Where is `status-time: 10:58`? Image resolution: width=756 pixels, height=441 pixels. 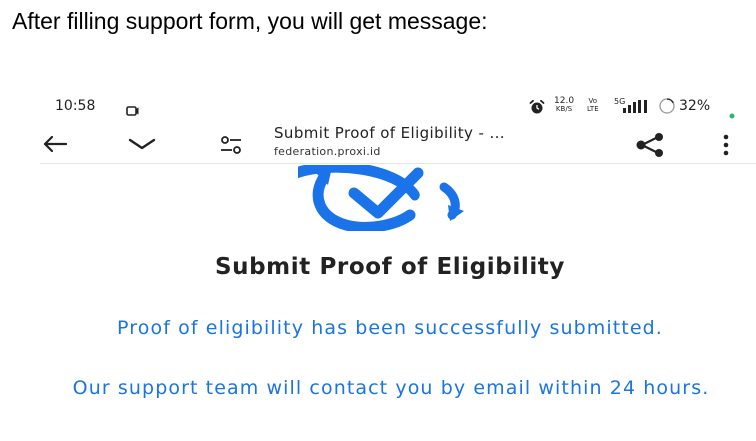 status-time: 10:58 is located at coordinates (75, 106).